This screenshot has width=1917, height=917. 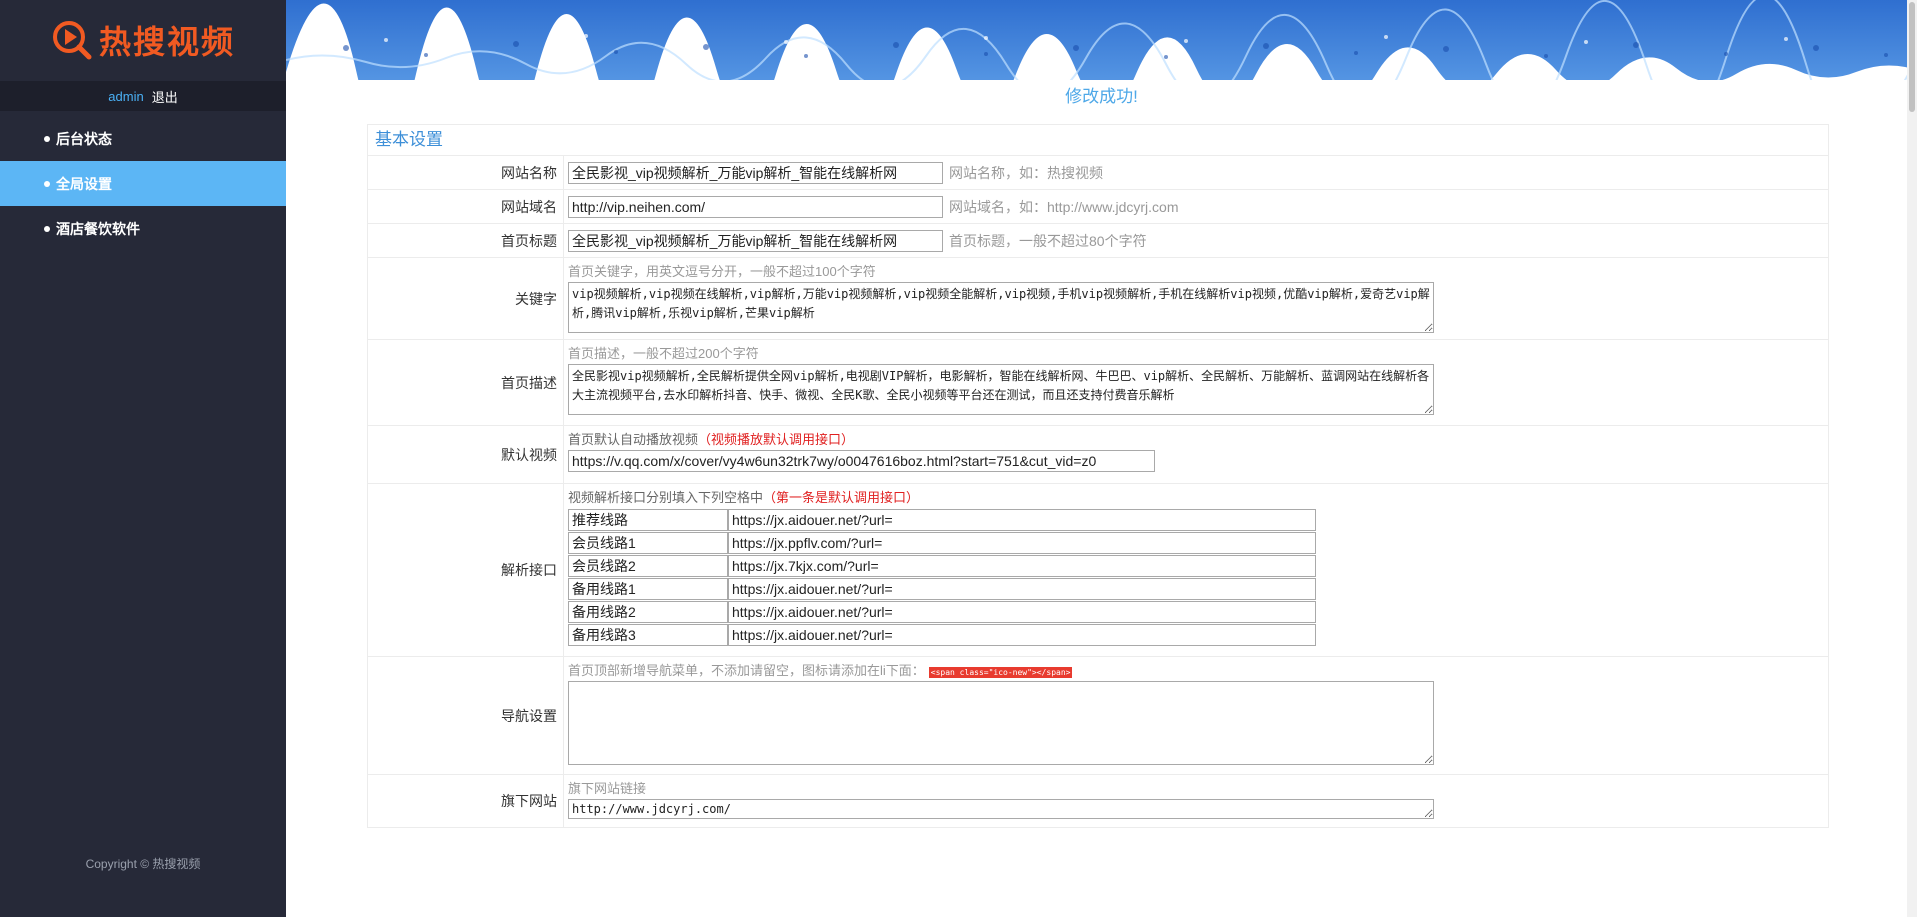 What do you see at coordinates (861, 461) in the screenshot?
I see `default-video-input` at bounding box center [861, 461].